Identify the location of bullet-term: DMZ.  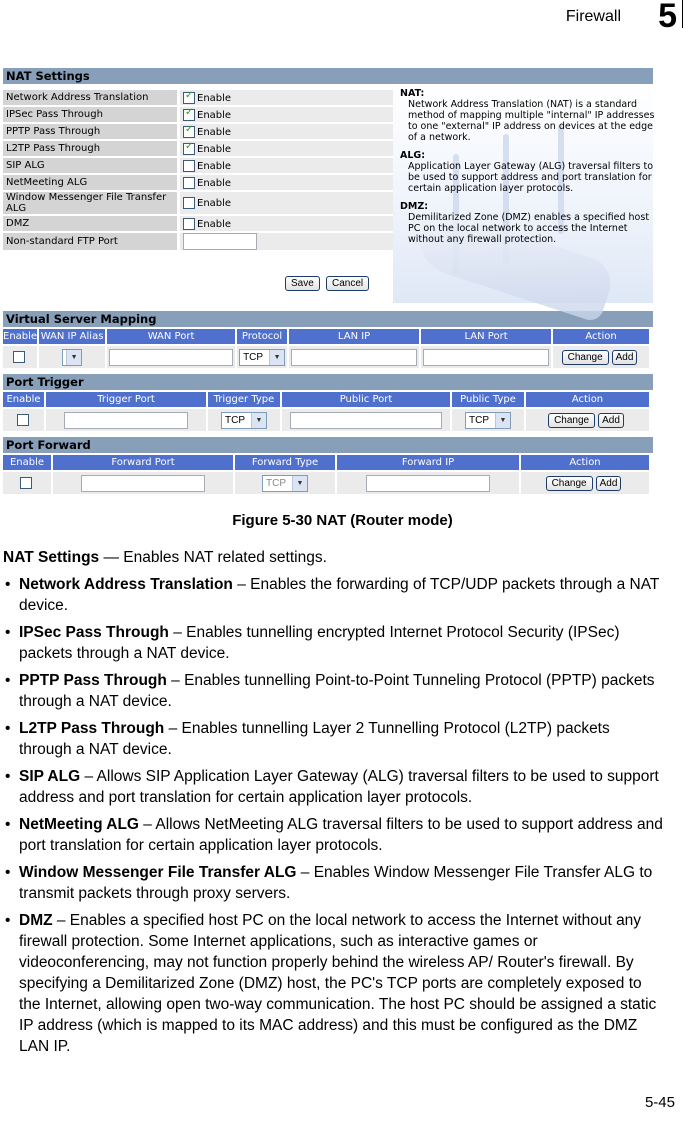
(36, 920).